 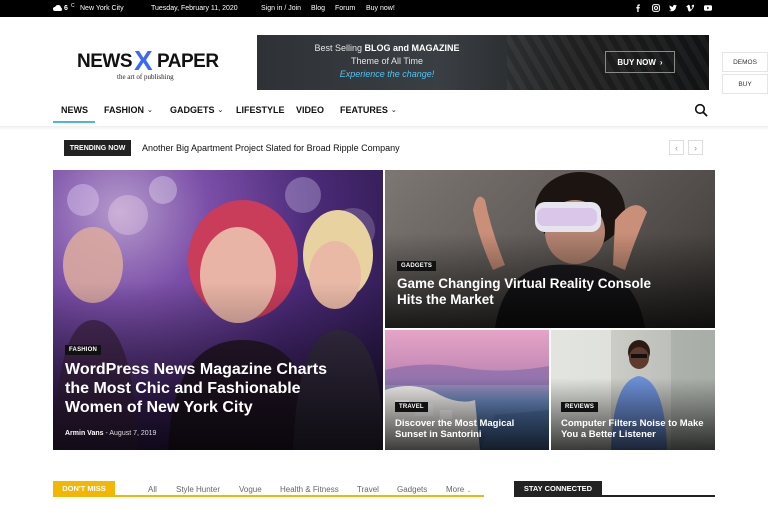 I want to click on trending-prev-button: ‹, so click(x=676, y=147).